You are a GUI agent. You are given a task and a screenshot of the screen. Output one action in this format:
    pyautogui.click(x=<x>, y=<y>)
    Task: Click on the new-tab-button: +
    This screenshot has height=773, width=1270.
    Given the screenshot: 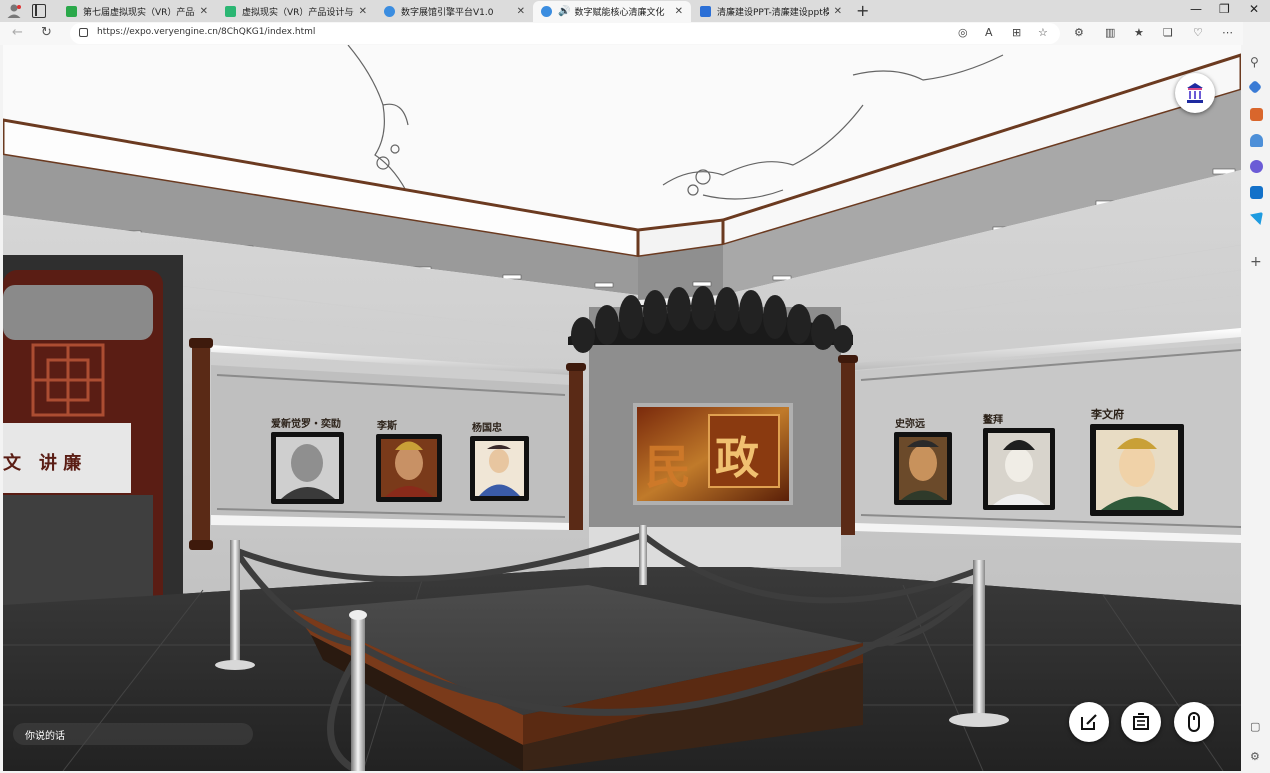 What is the action you would take?
    pyautogui.click(x=862, y=10)
    